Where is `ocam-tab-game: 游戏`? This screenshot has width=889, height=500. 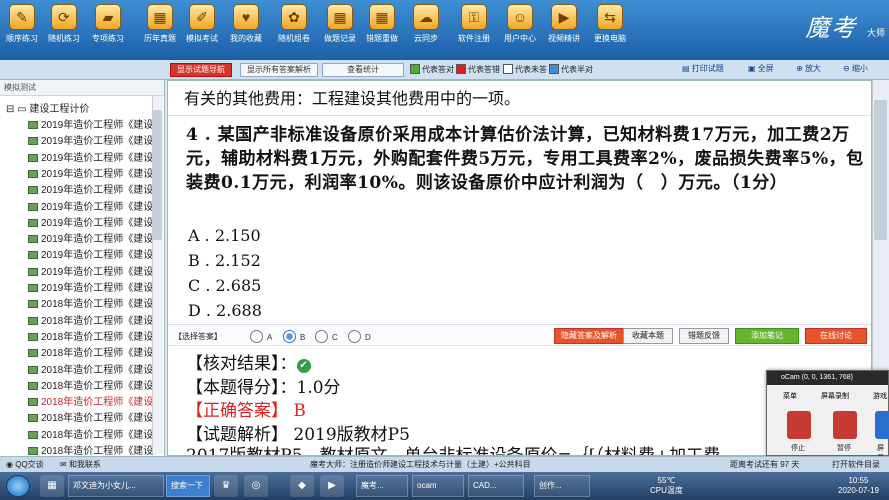
ocam-tab-game: 游戏 is located at coordinates (880, 396).